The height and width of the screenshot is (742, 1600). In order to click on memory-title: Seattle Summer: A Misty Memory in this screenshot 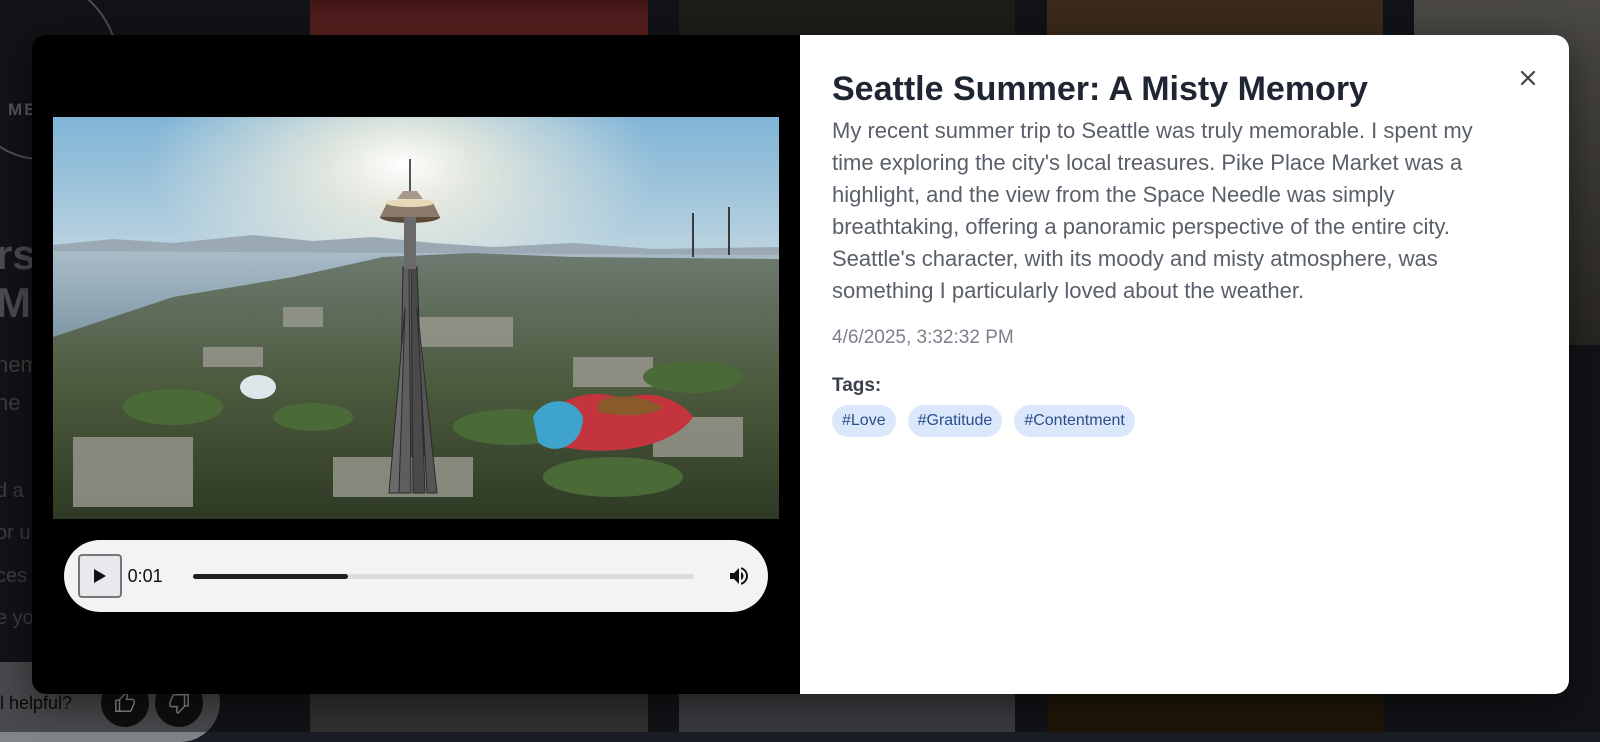, I will do `click(1180, 89)`.